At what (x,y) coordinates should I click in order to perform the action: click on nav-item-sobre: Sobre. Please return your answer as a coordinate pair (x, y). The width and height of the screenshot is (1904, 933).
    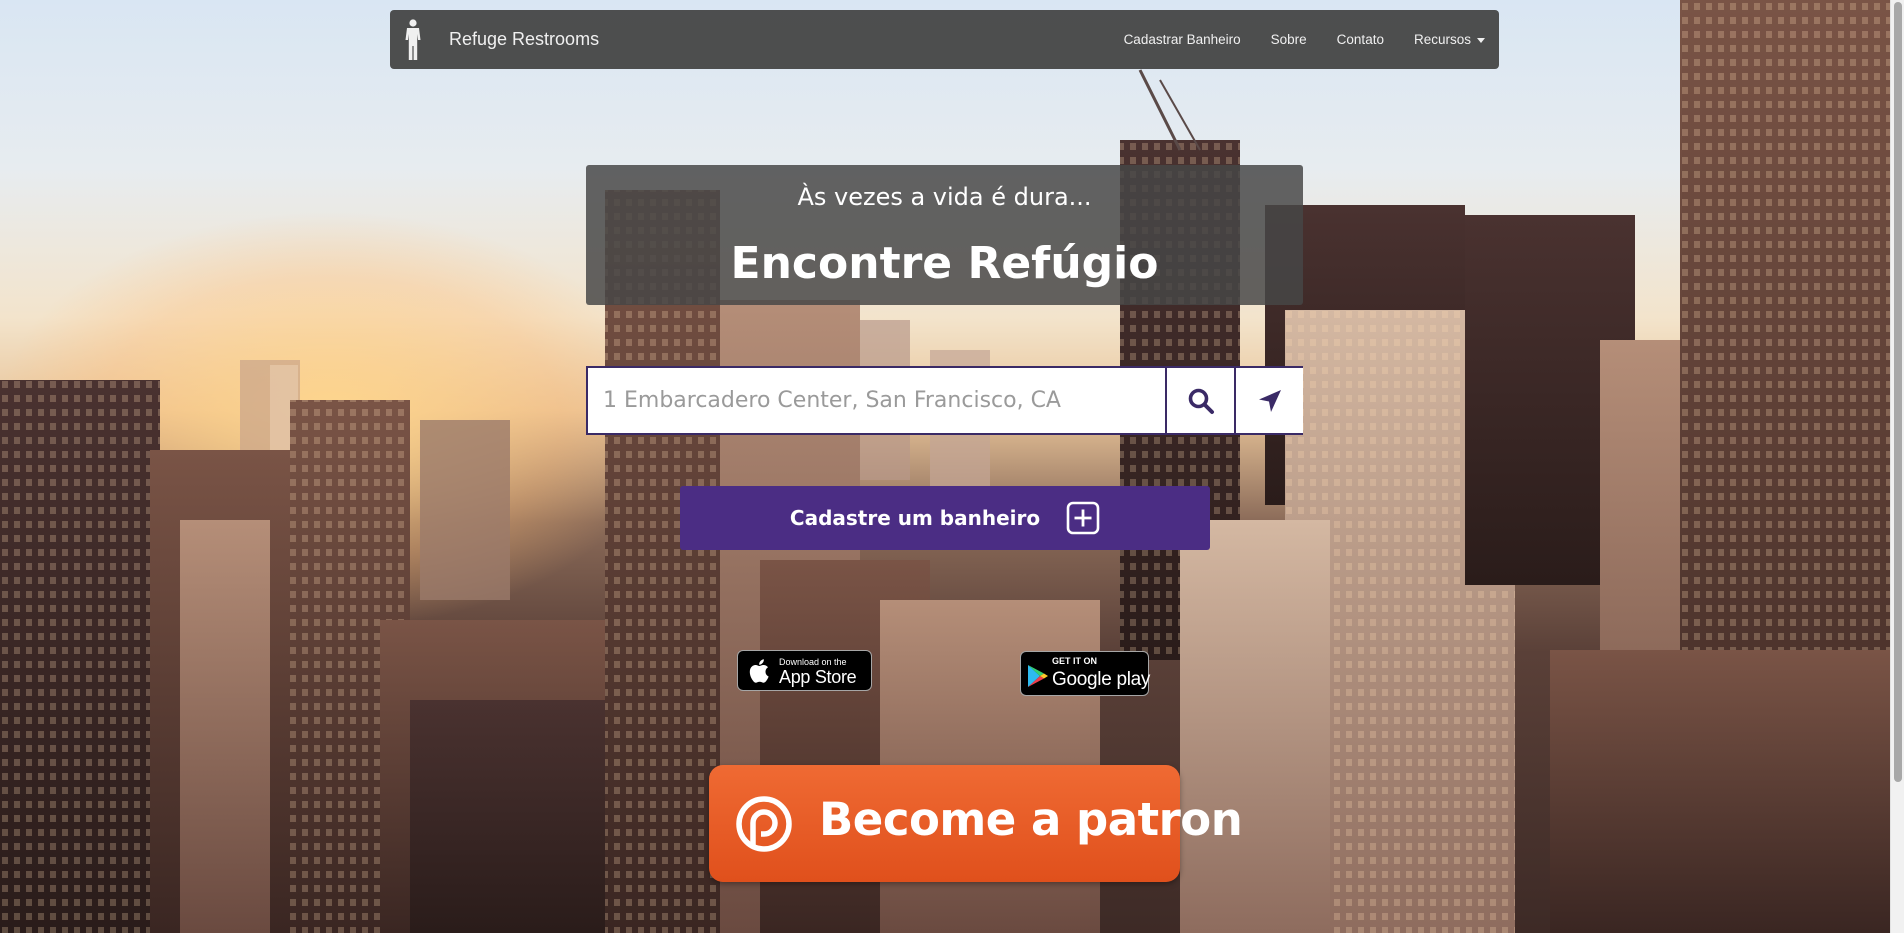
    Looking at the image, I should click on (1289, 39).